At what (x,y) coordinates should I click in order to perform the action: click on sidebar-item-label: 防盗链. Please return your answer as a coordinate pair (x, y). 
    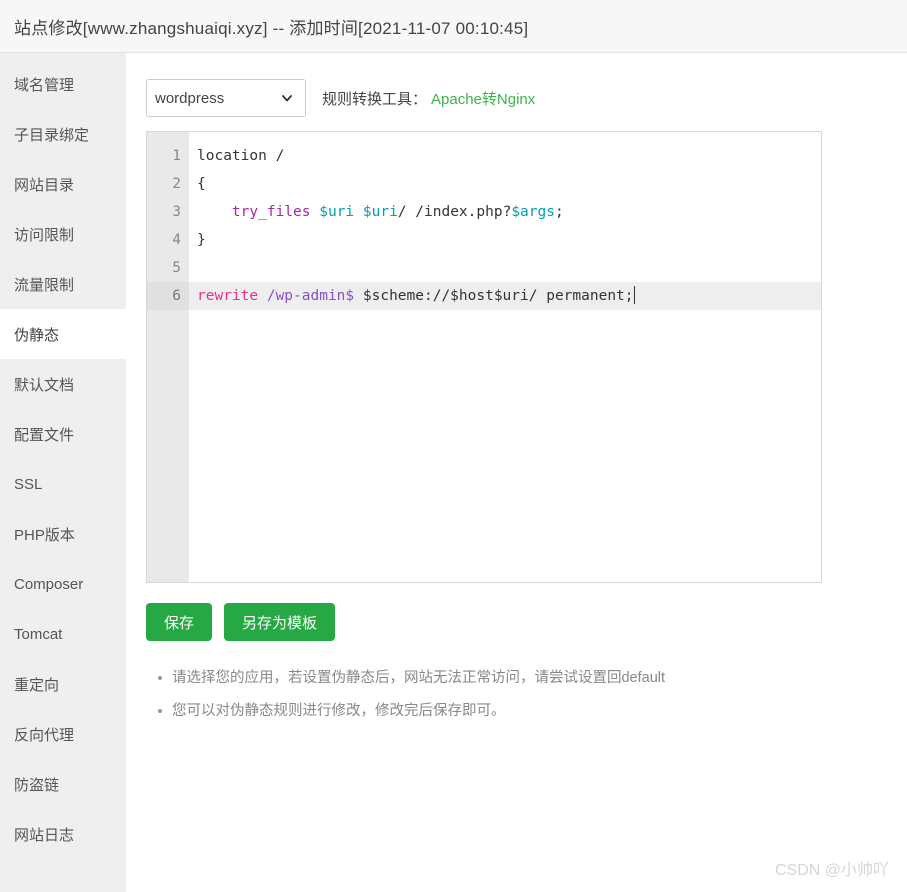
    Looking at the image, I should click on (37, 785).